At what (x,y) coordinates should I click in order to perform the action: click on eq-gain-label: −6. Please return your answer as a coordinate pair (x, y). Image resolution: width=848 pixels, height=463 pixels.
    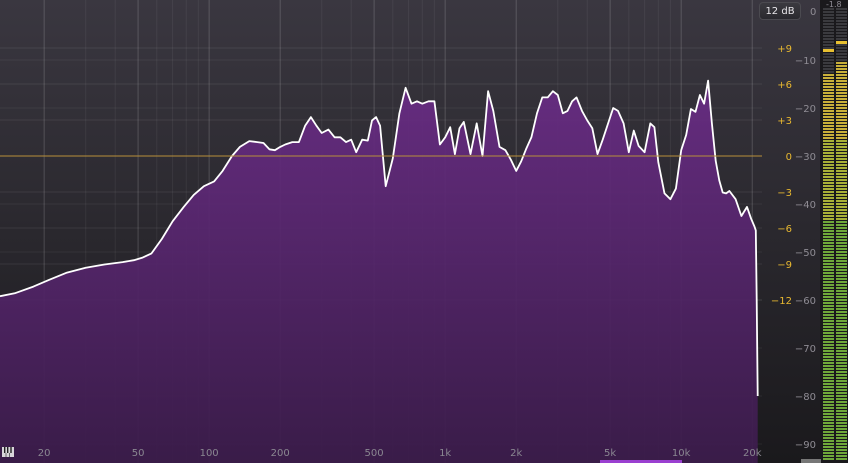
    Looking at the image, I should click on (784, 229).